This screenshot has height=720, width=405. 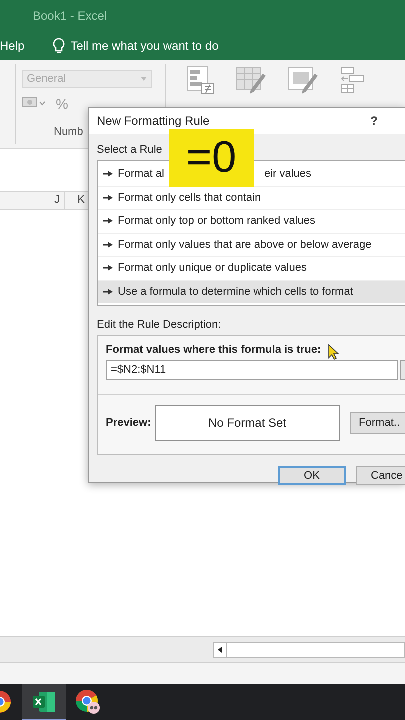 I want to click on table-brush-icon, so click(x=252, y=81).